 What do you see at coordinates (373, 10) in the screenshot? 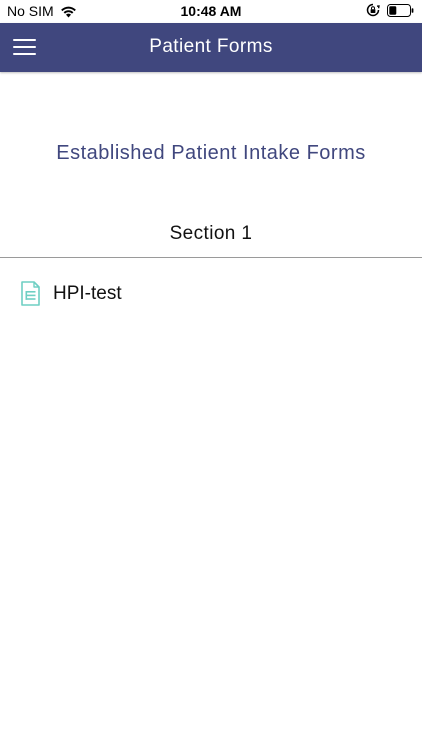
I see `lock-rotation-icon` at bounding box center [373, 10].